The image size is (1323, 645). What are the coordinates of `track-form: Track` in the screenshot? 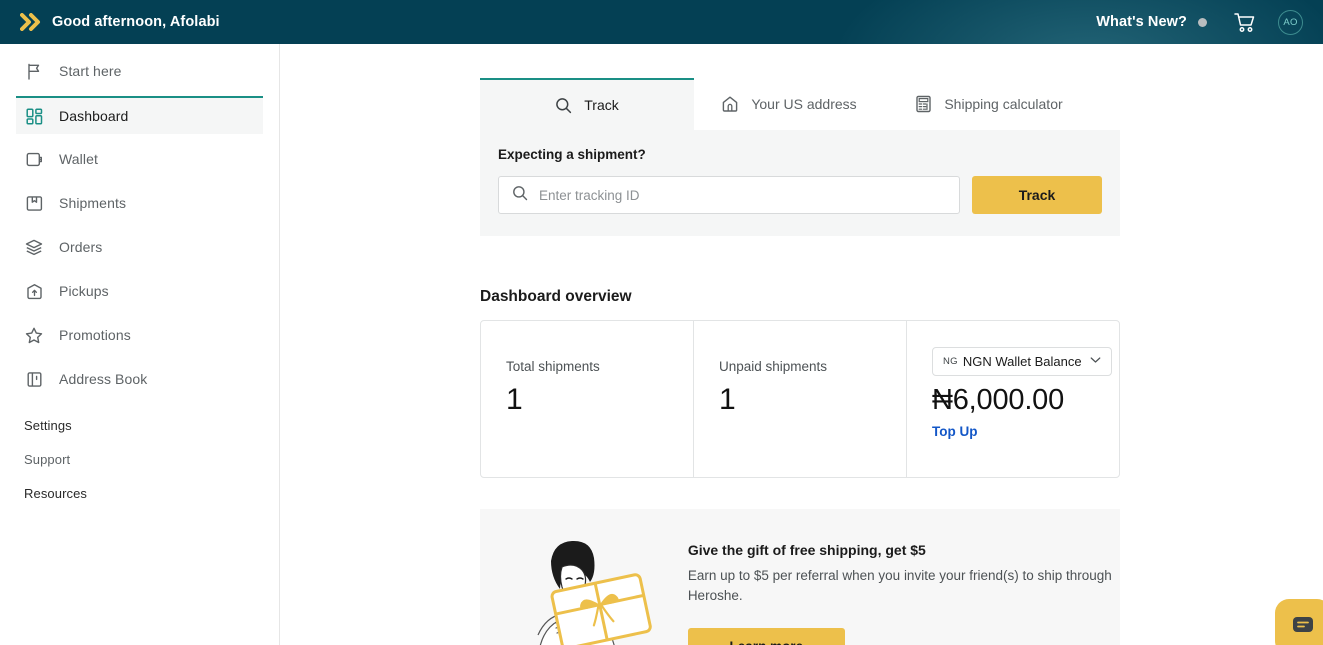 It's located at (800, 195).